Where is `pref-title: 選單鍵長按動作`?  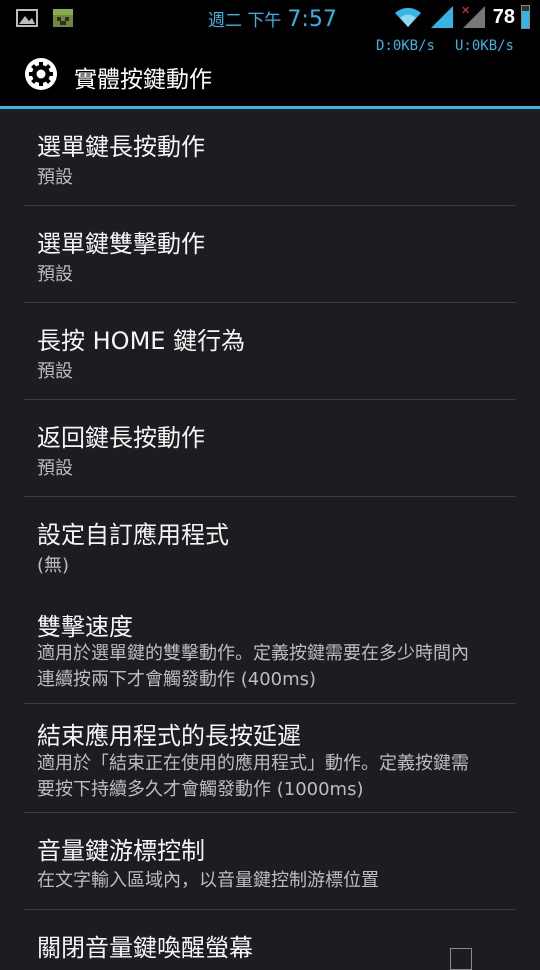 pref-title: 選單鍵長按動作 is located at coordinates (121, 147).